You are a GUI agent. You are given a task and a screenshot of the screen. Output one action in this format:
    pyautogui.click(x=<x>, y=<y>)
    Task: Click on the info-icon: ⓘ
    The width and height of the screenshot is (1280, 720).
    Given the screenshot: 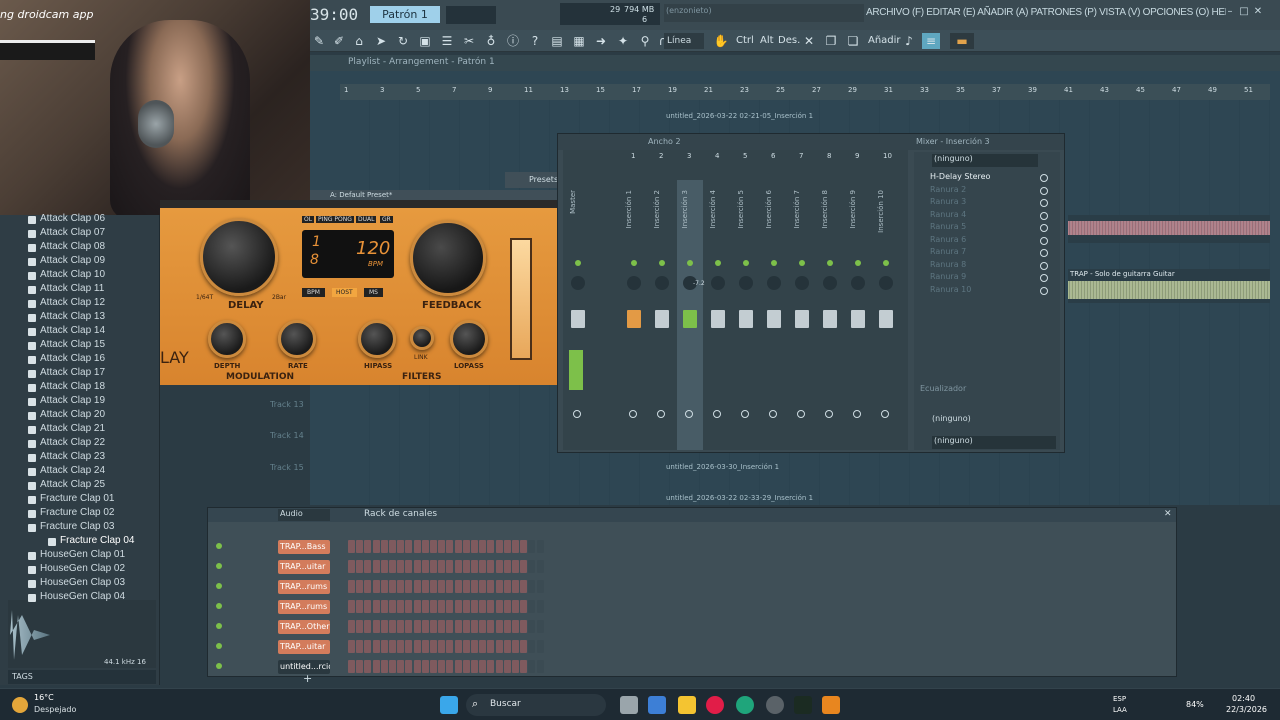 What is the action you would take?
    pyautogui.click(x=513, y=41)
    